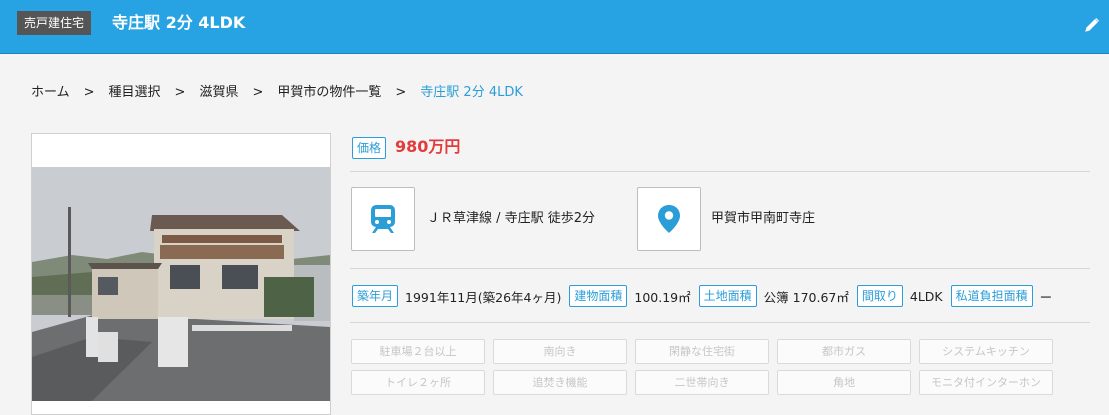 Image resolution: width=1109 pixels, height=415 pixels. I want to click on breadcrumb-category: 種目選択, so click(135, 93).